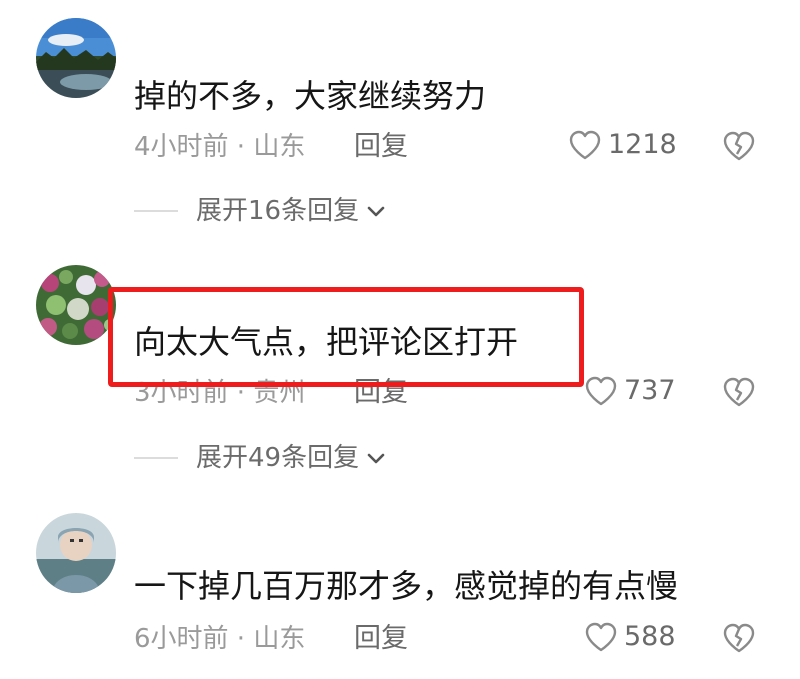 The width and height of the screenshot is (800, 679). What do you see at coordinates (220, 147) in the screenshot?
I see `comment-meta: 4小时前 · 山东` at bounding box center [220, 147].